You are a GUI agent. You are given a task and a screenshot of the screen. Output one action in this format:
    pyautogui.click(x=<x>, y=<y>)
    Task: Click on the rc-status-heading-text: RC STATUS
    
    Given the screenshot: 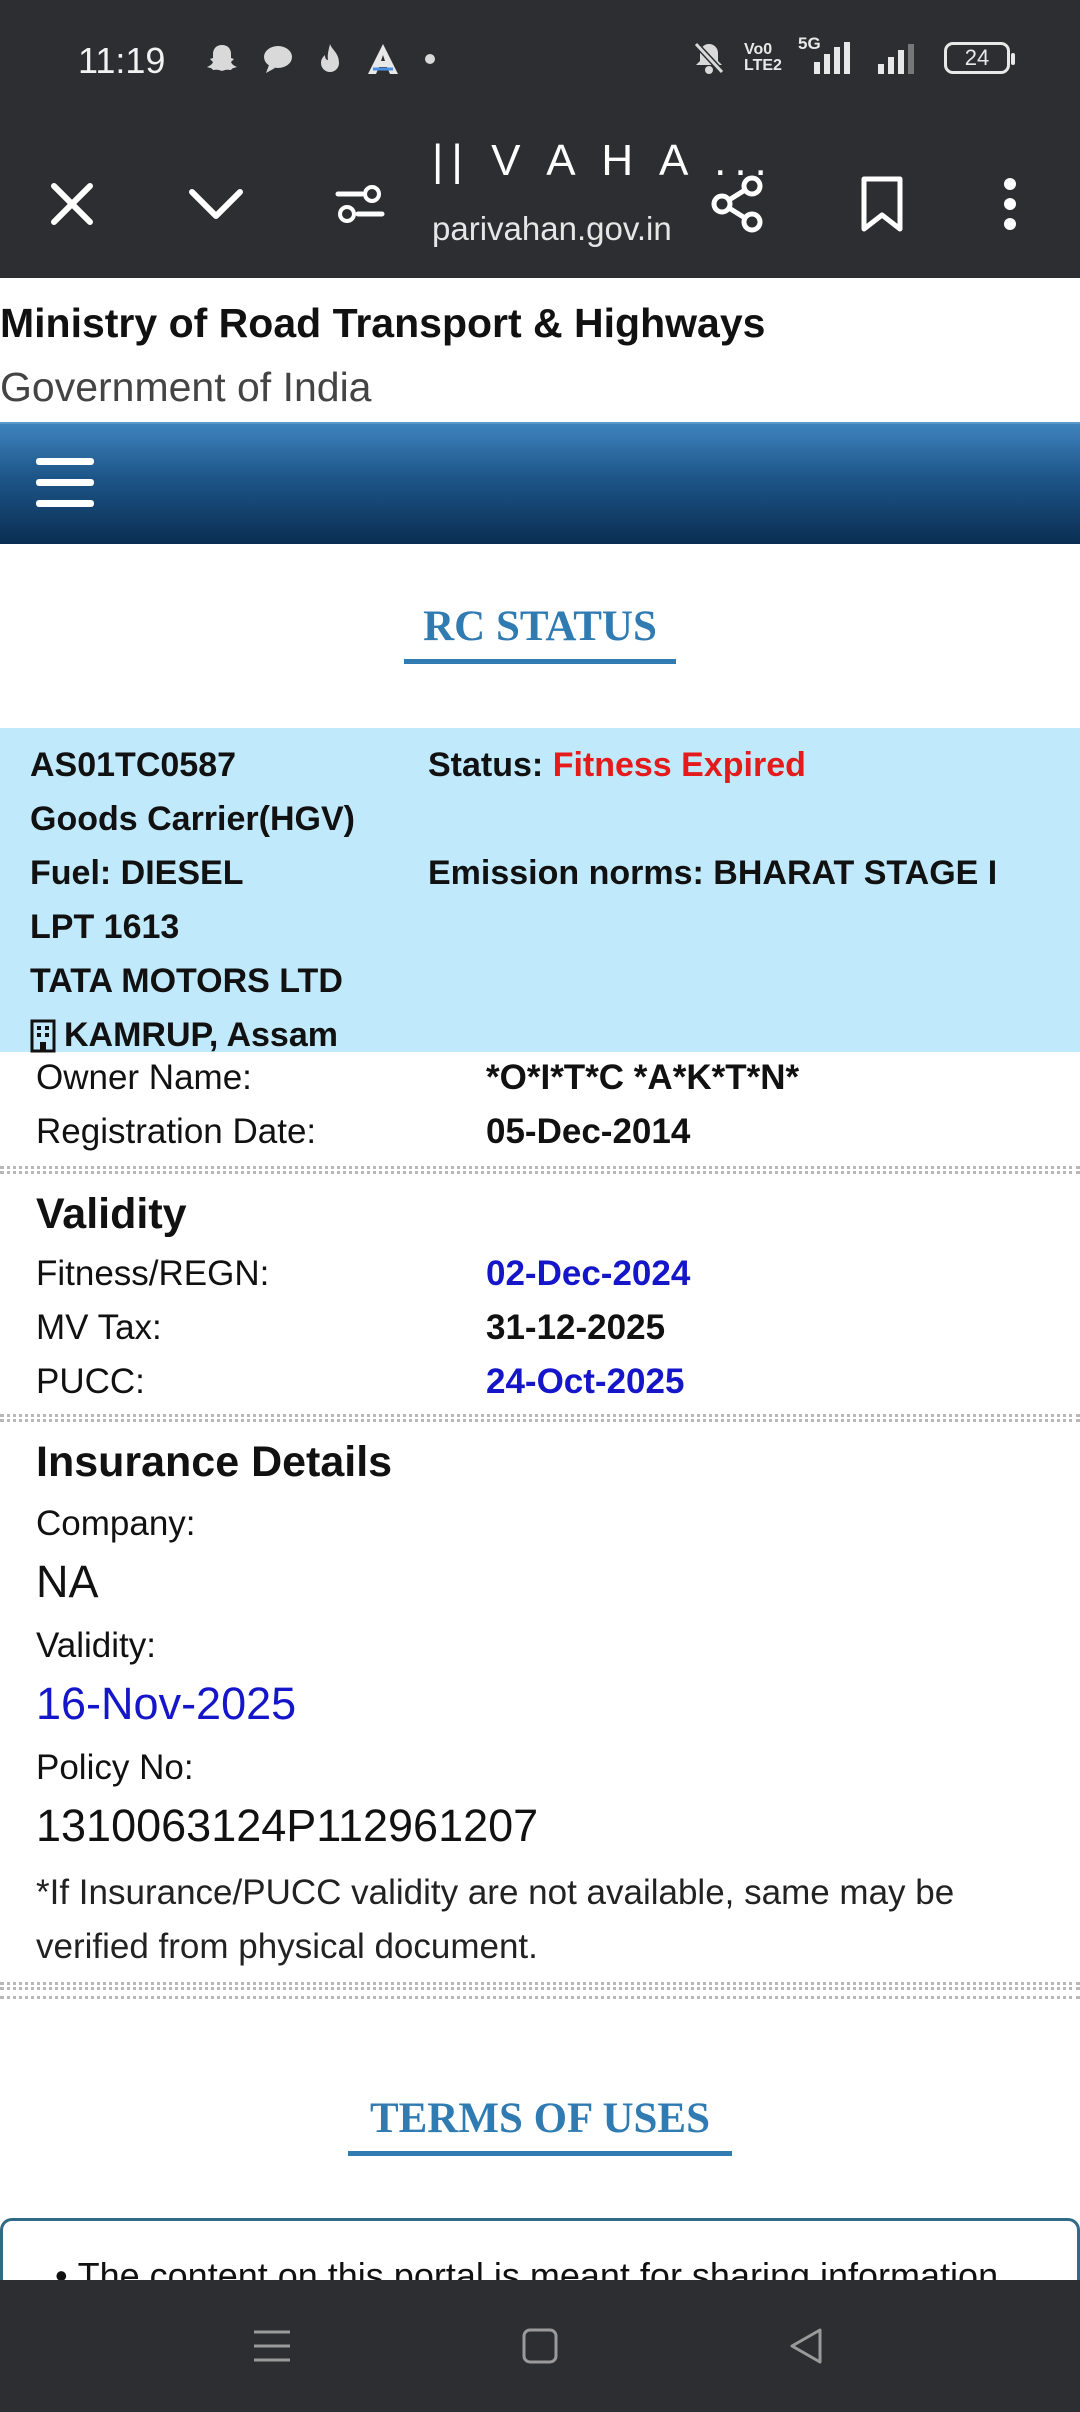 What is the action you would take?
    pyautogui.click(x=540, y=626)
    